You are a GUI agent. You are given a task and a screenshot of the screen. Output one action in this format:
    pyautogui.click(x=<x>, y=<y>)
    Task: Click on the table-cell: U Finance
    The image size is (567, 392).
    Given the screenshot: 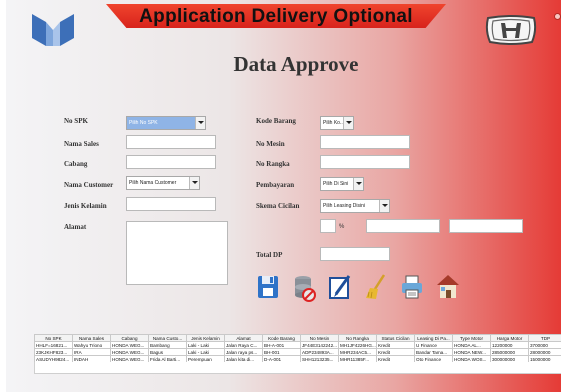 What is the action you would take?
    pyautogui.click(x=433, y=345)
    